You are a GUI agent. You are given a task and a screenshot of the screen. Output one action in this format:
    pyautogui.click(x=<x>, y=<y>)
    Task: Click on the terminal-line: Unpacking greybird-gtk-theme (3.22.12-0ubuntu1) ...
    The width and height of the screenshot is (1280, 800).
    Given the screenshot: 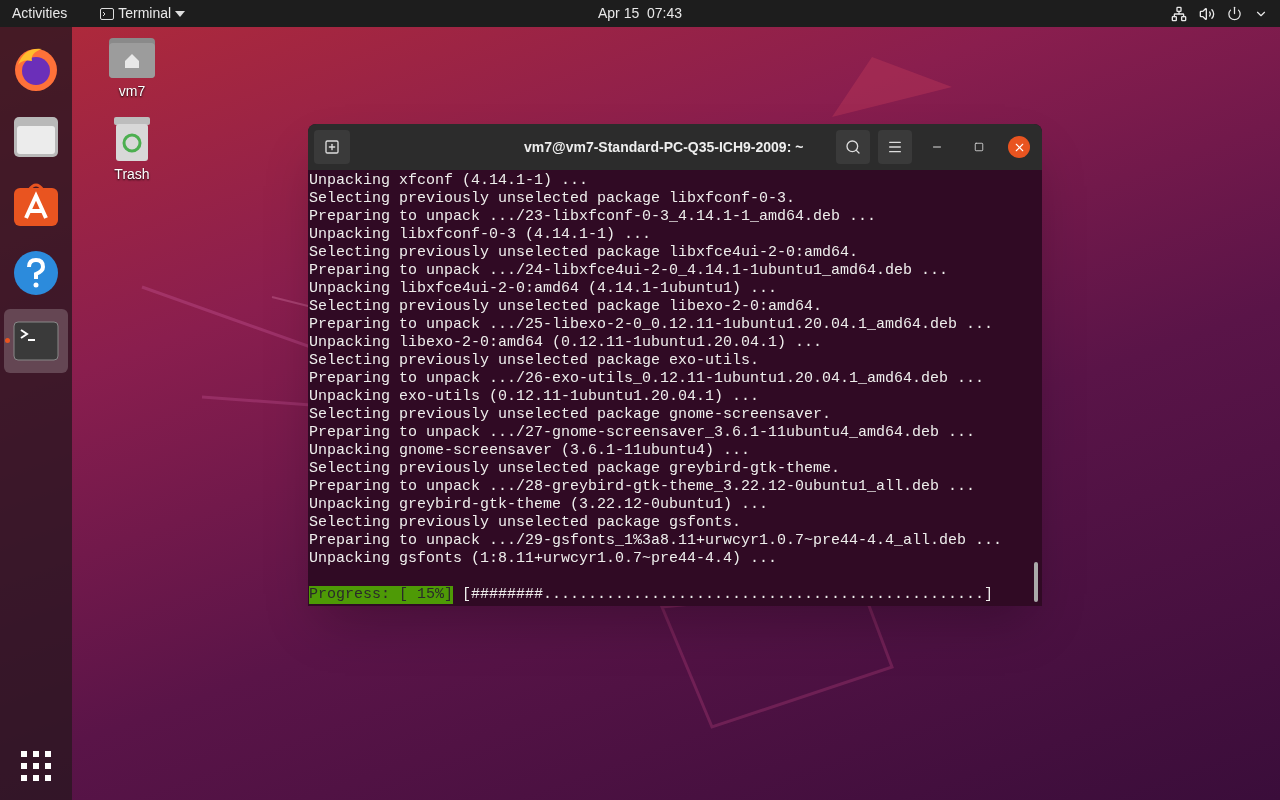 What is the action you would take?
    pyautogui.click(x=539, y=505)
    